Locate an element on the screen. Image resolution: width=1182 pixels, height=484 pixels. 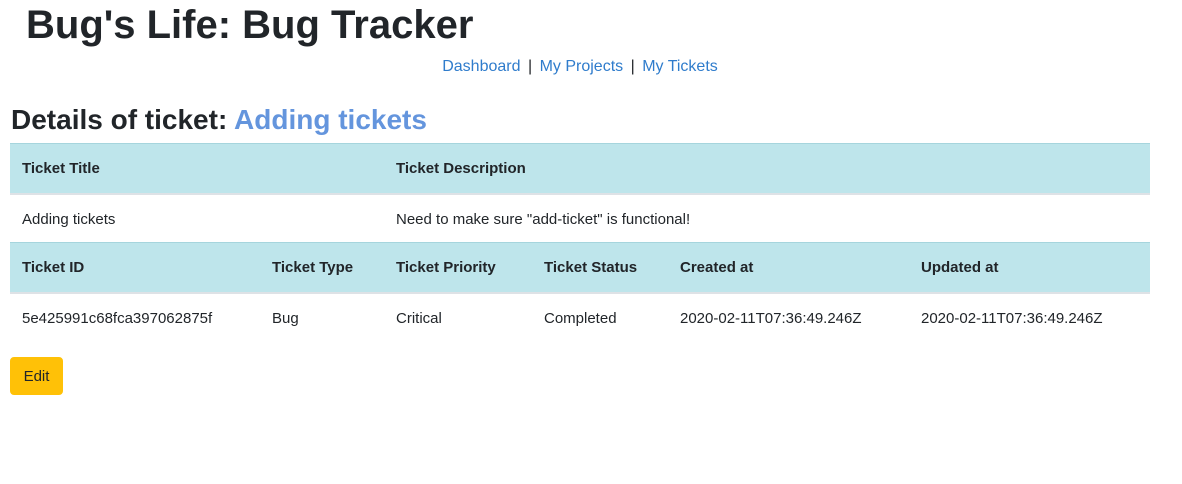
nav-link-my-tickets: My Tickets is located at coordinates (680, 66).